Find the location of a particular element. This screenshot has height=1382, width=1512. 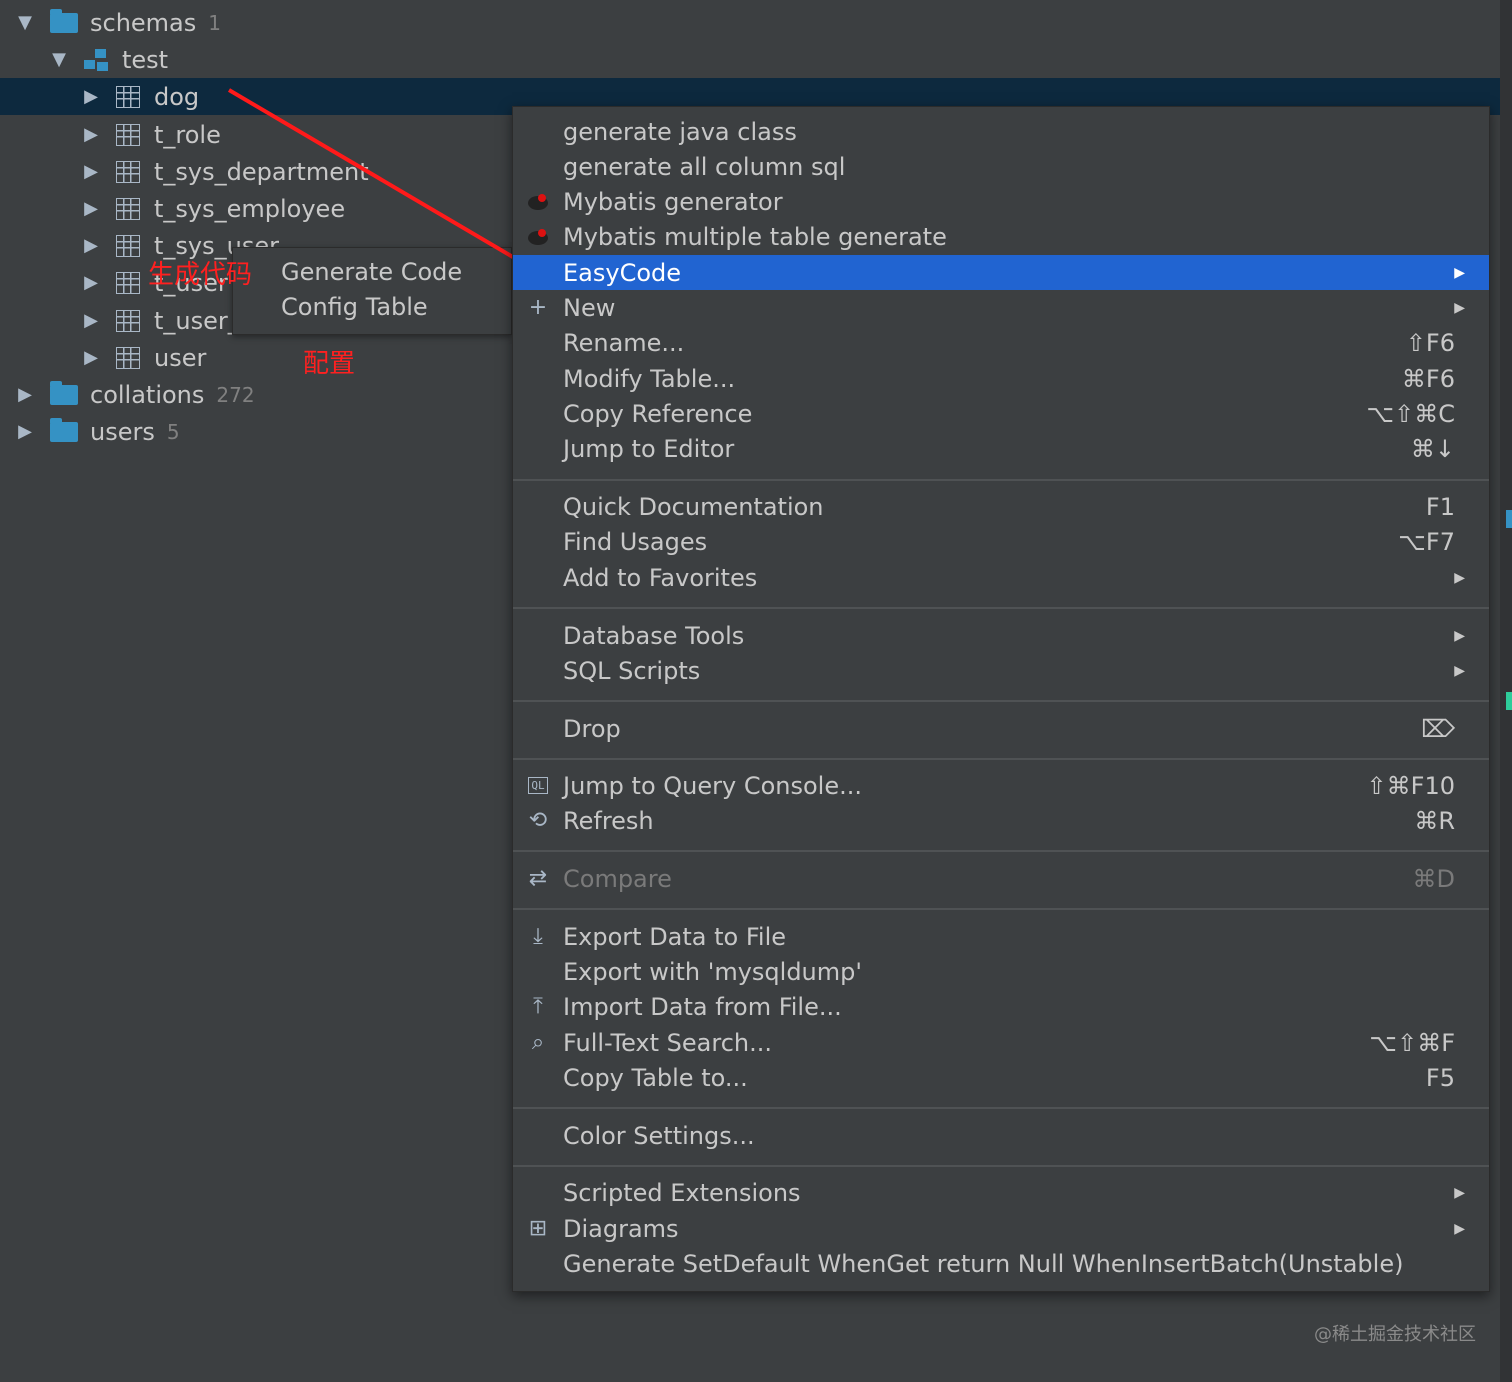

node-label: users is located at coordinates (122, 431).